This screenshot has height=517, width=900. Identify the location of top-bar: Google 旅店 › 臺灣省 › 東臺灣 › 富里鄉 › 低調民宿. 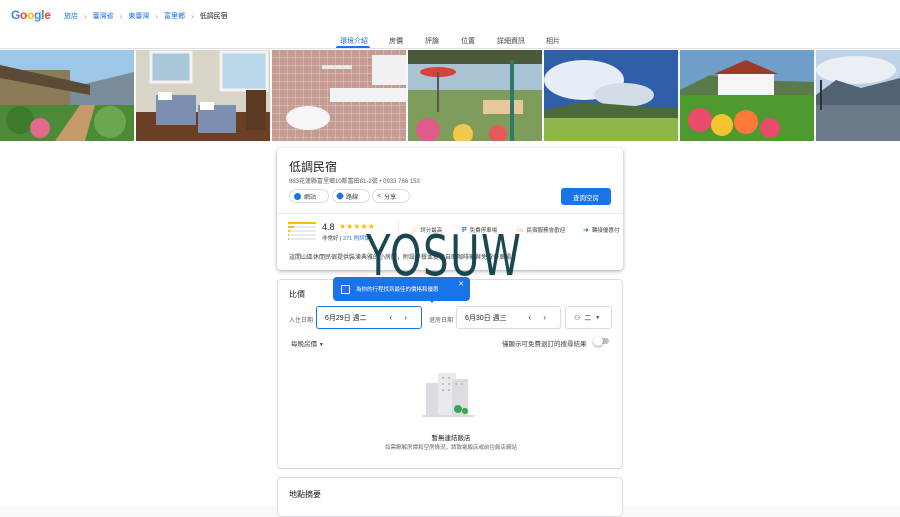
(450, 15).